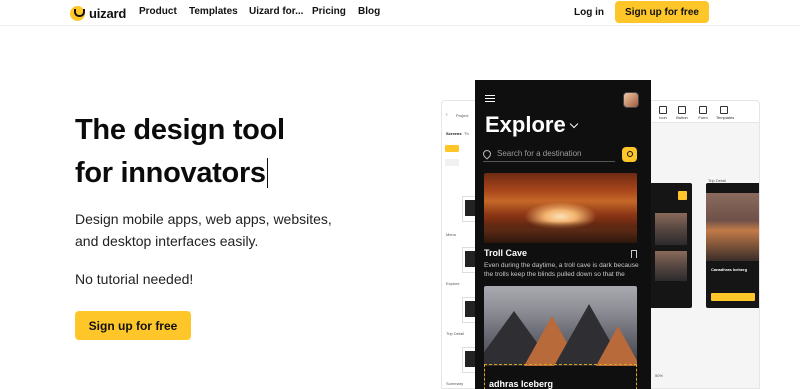 The image size is (800, 389). I want to click on uizard-logo: uizard, so click(98, 13).